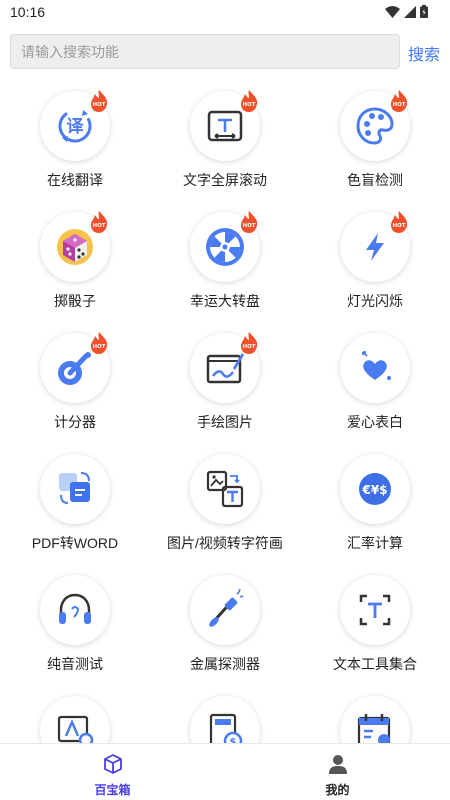  Describe the element at coordinates (205, 51) in the screenshot. I see `search-input` at that location.